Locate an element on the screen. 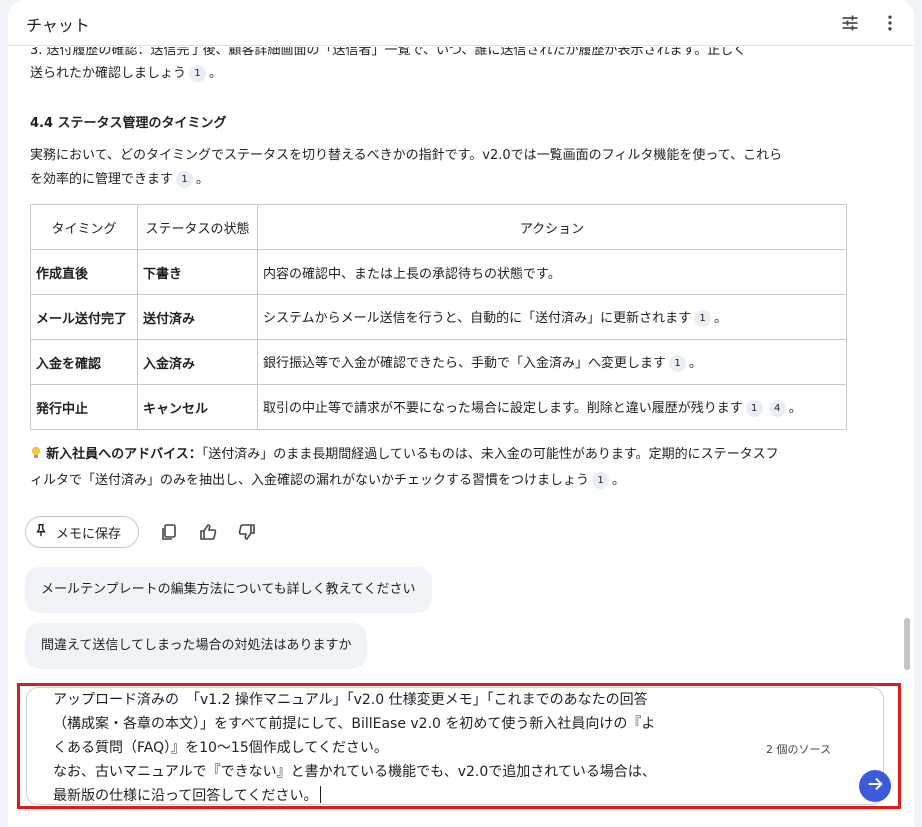  text-caret is located at coordinates (321, 794).